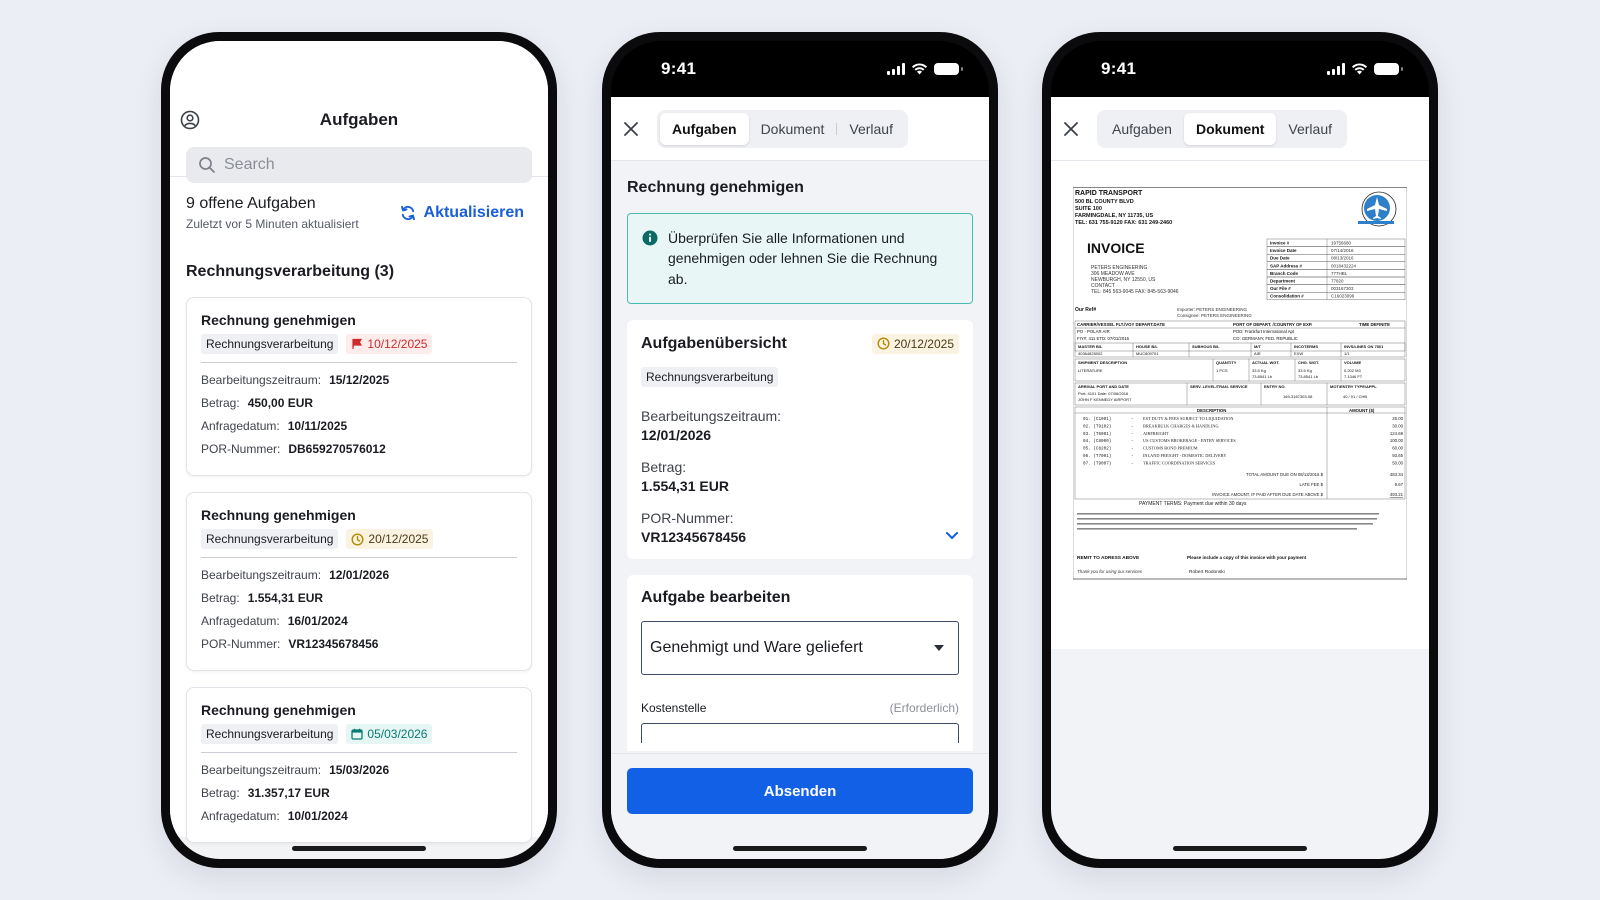 This screenshot has width=1600, height=900. Describe the element at coordinates (359, 165) in the screenshot. I see `search-input: Search` at that location.